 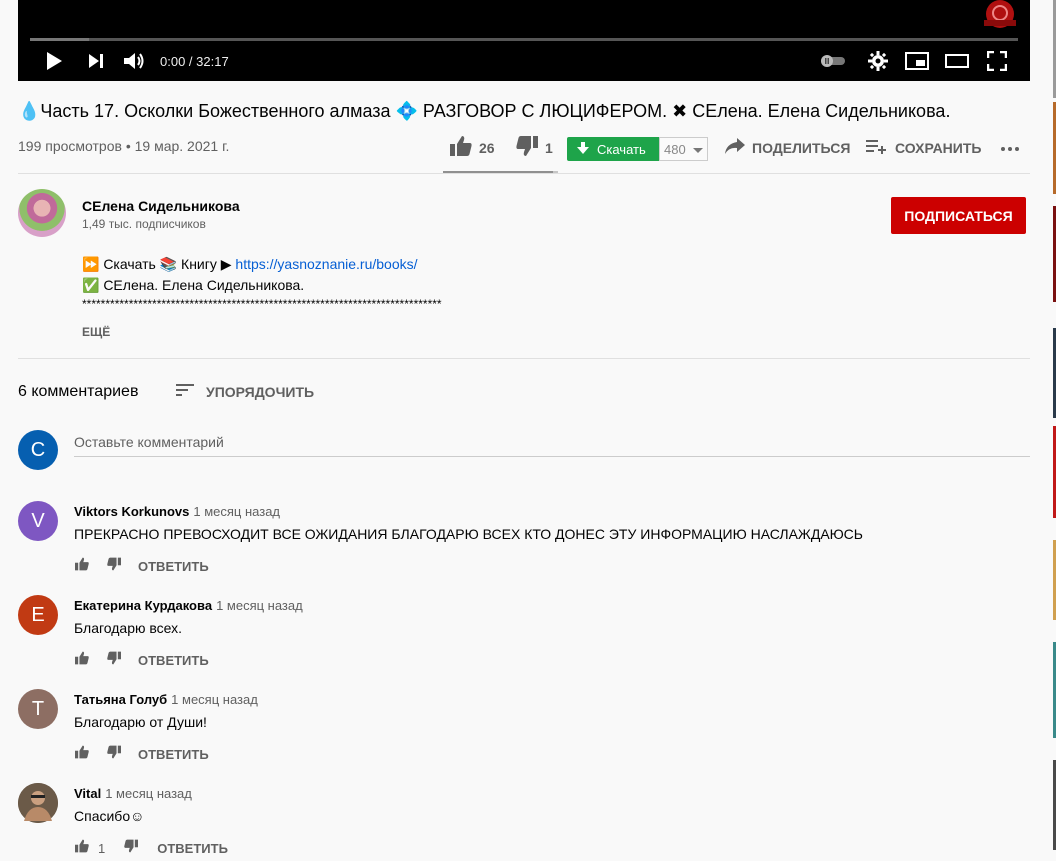 I want to click on dislike-count: 1, so click(x=549, y=148).